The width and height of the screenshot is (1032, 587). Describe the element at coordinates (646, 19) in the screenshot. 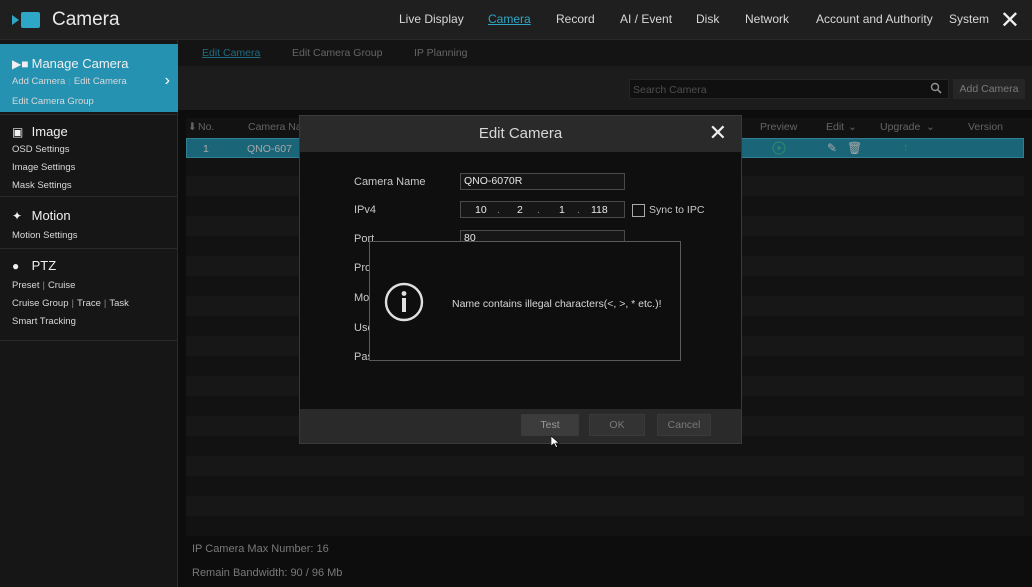

I see `nav-ai-event: AI / Event` at that location.